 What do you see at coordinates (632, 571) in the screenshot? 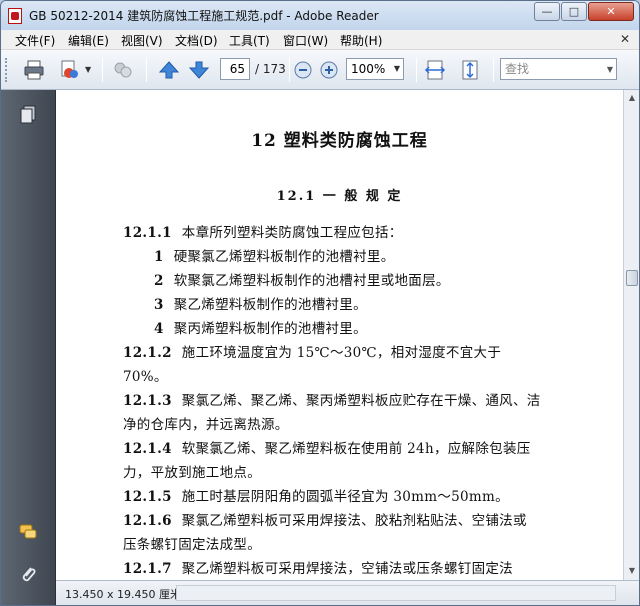
I see `scroll-down-icon: ▼` at bounding box center [632, 571].